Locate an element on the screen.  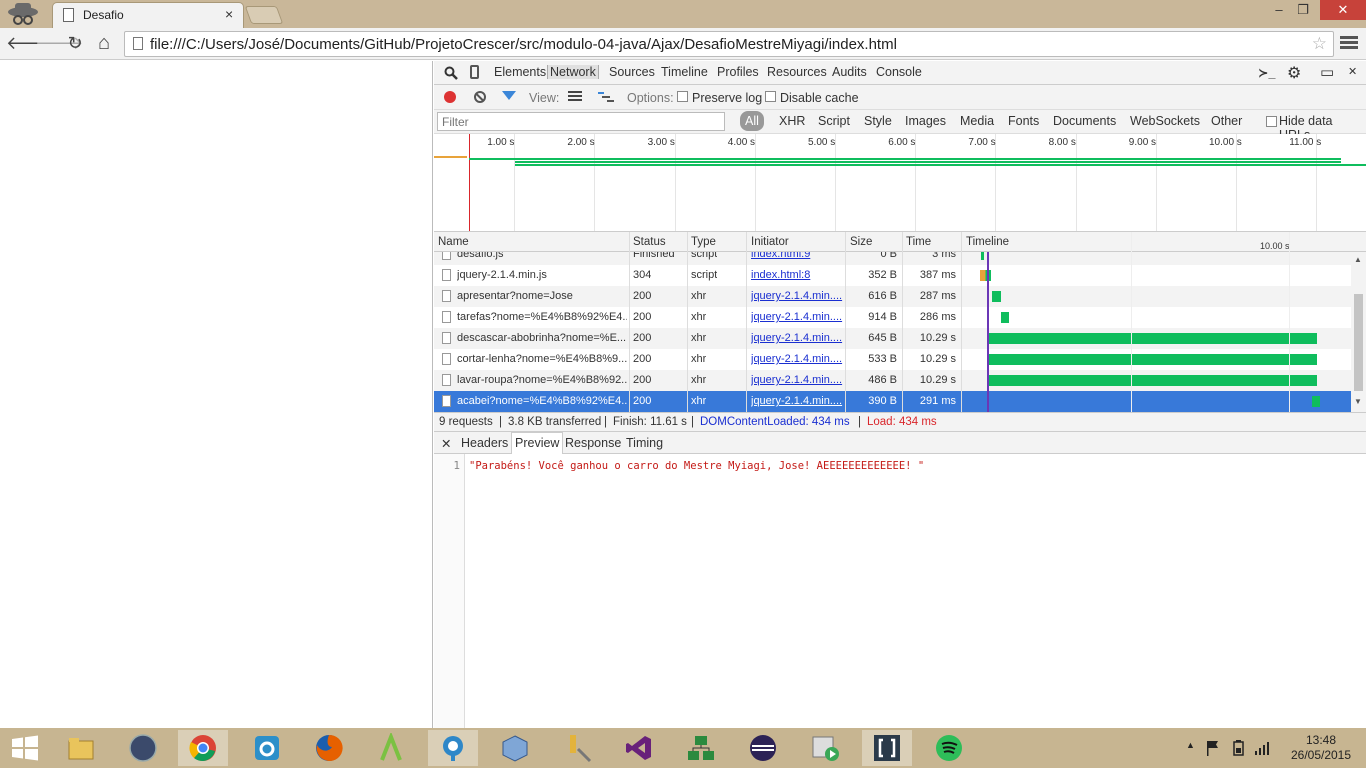
devtools-close-icon: ✕ is located at coordinates (1352, 71).